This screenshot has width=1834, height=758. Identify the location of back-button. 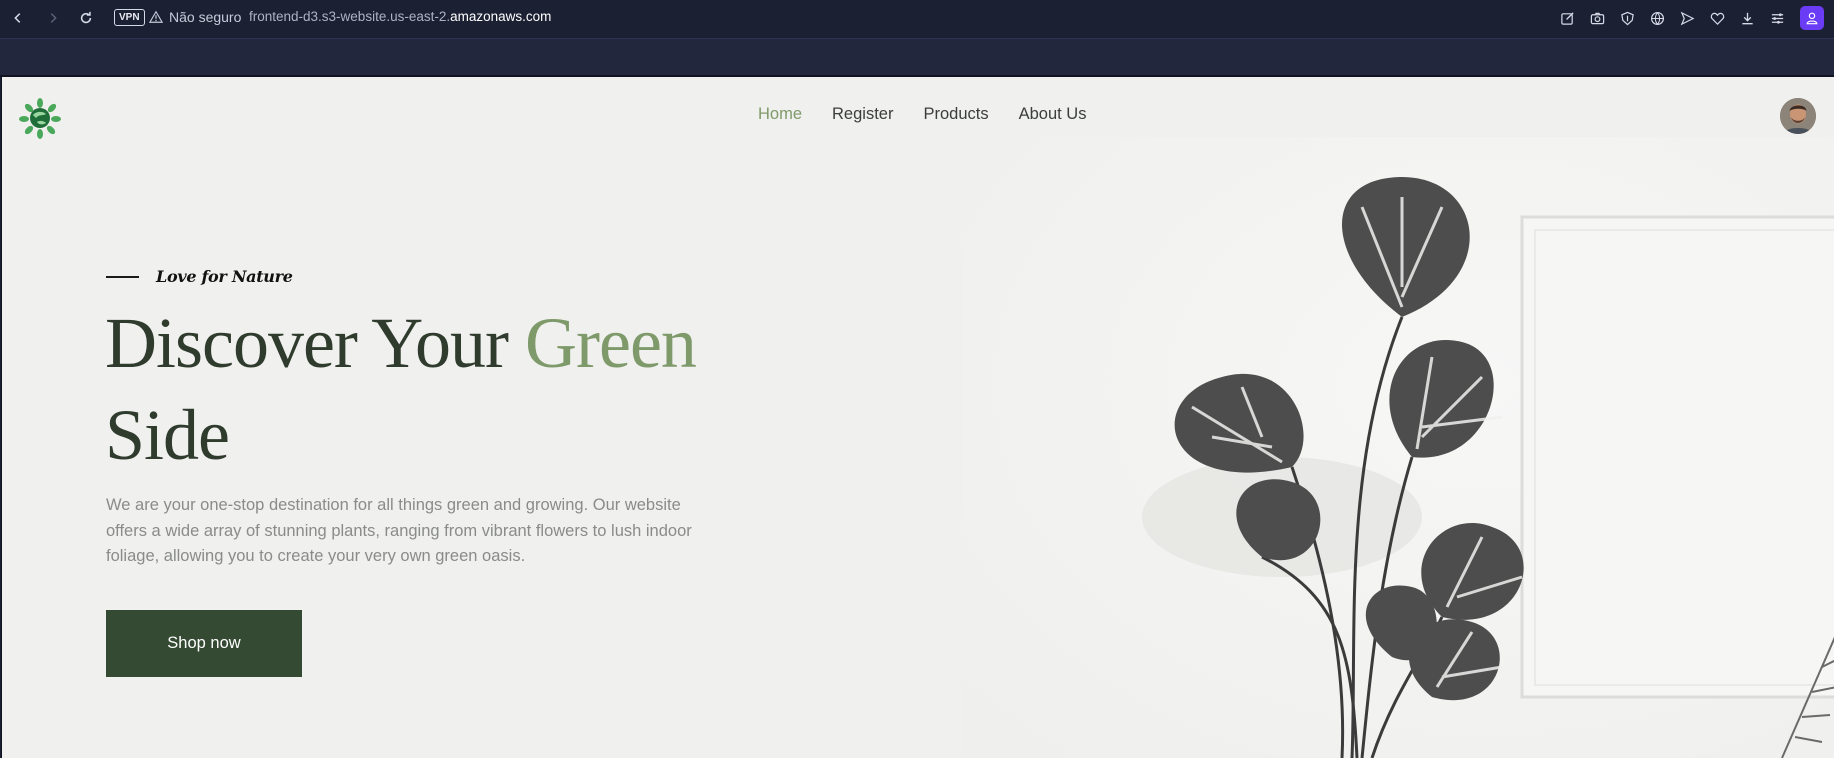
(18, 18).